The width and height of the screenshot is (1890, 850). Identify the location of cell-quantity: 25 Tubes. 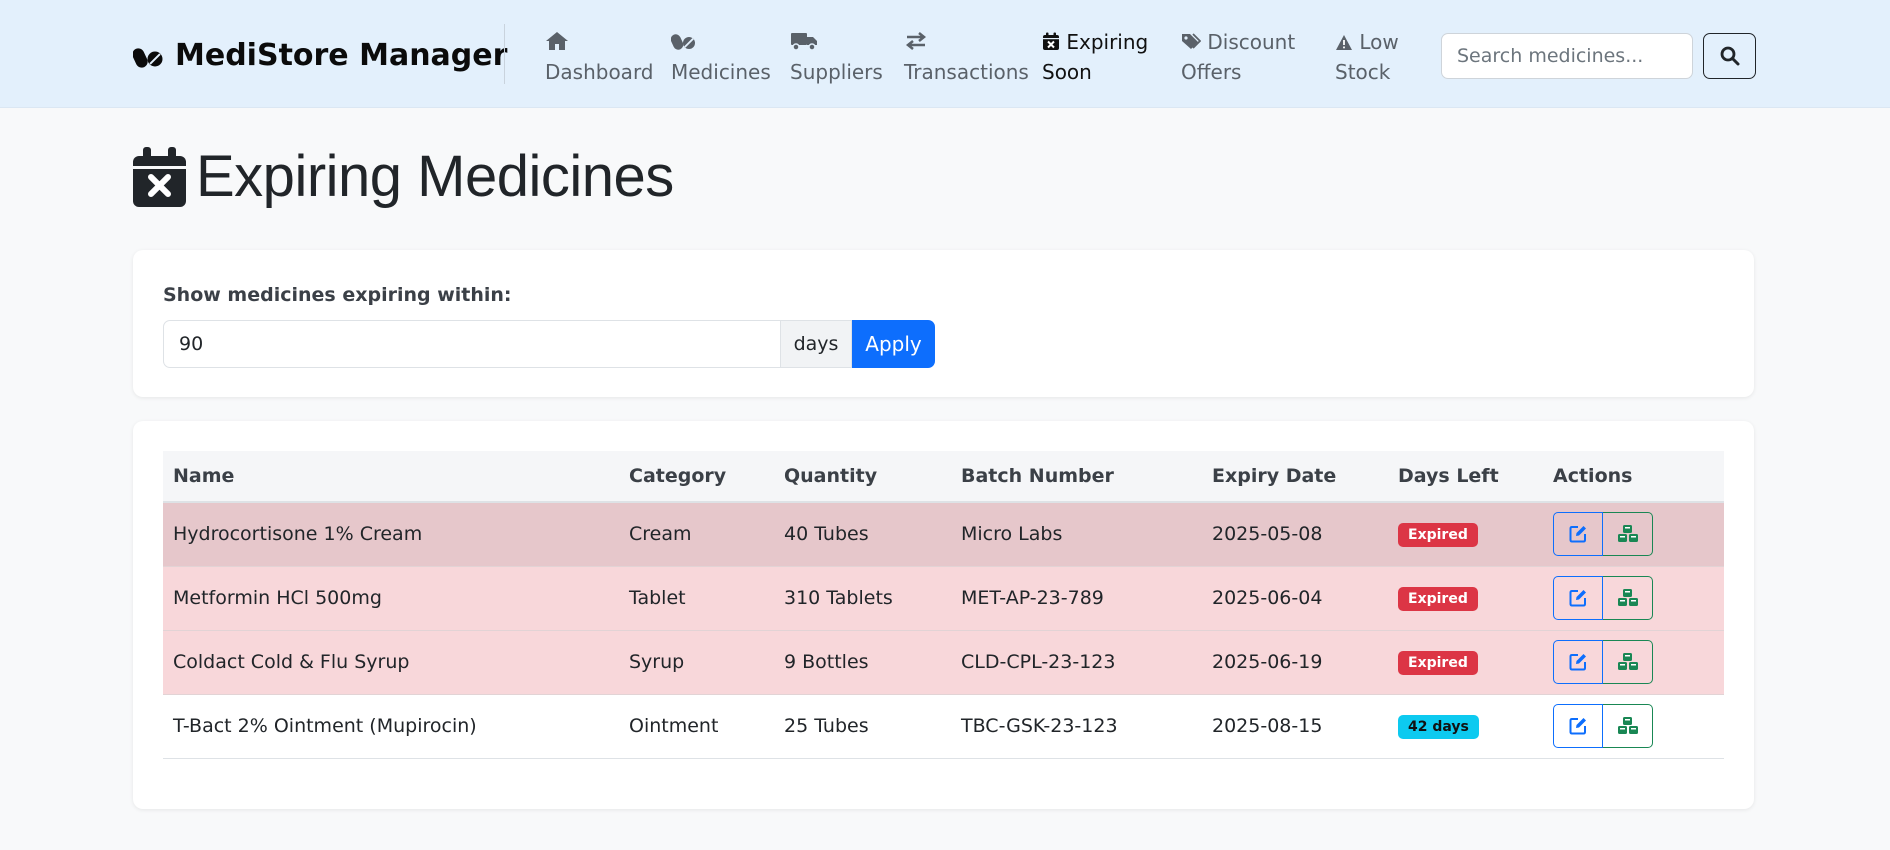
(862, 726).